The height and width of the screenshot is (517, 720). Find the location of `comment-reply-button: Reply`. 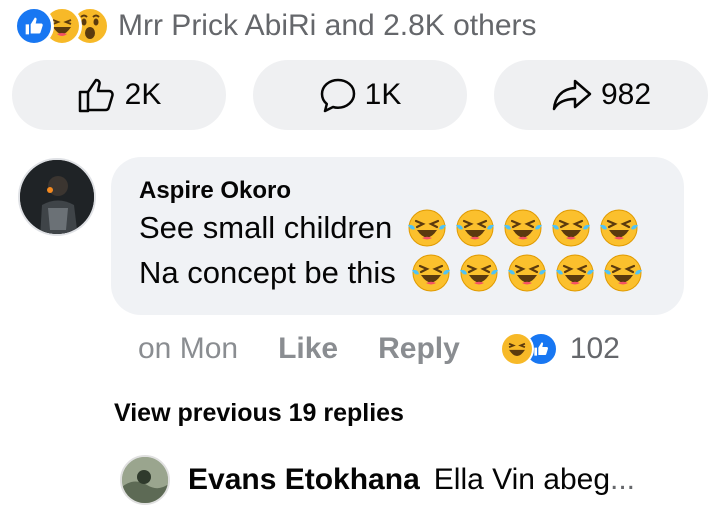

comment-reply-button: Reply is located at coordinates (419, 349).